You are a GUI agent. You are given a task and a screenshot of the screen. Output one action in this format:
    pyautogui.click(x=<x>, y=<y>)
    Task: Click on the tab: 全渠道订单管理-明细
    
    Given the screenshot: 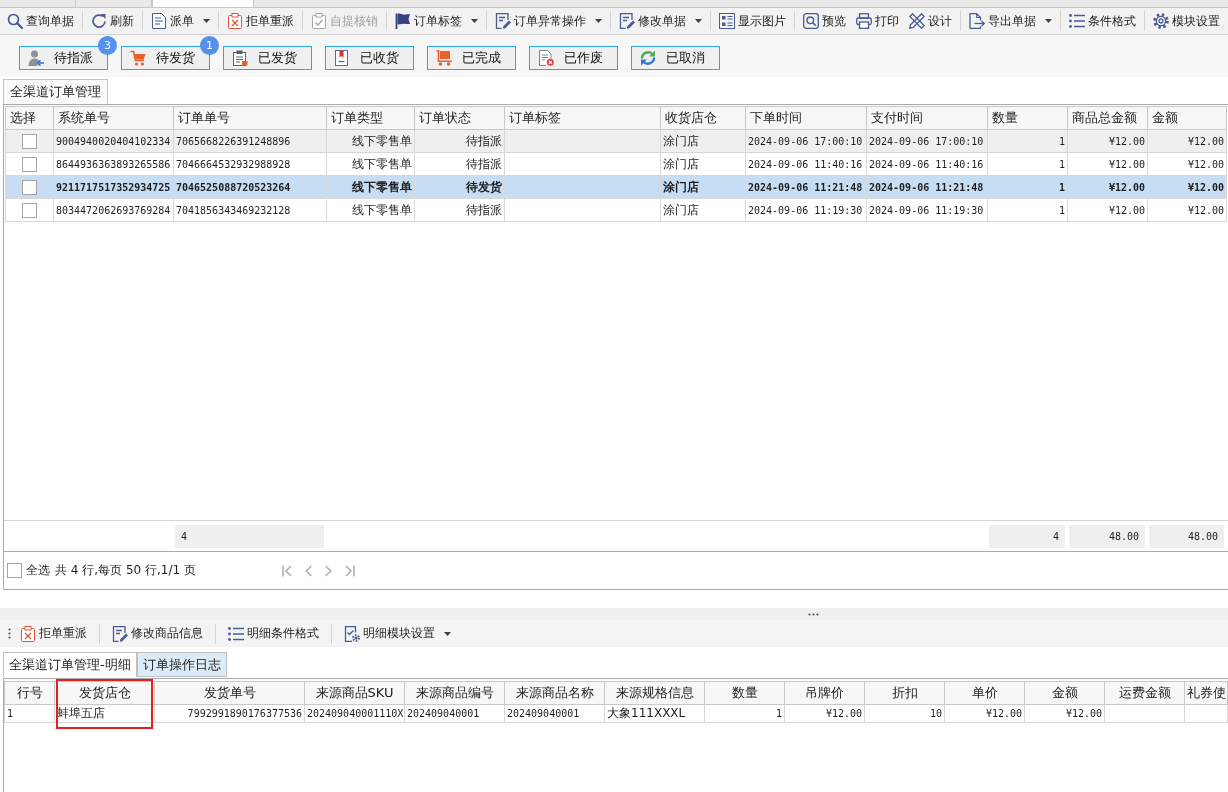 What is the action you would take?
    pyautogui.click(x=70, y=664)
    